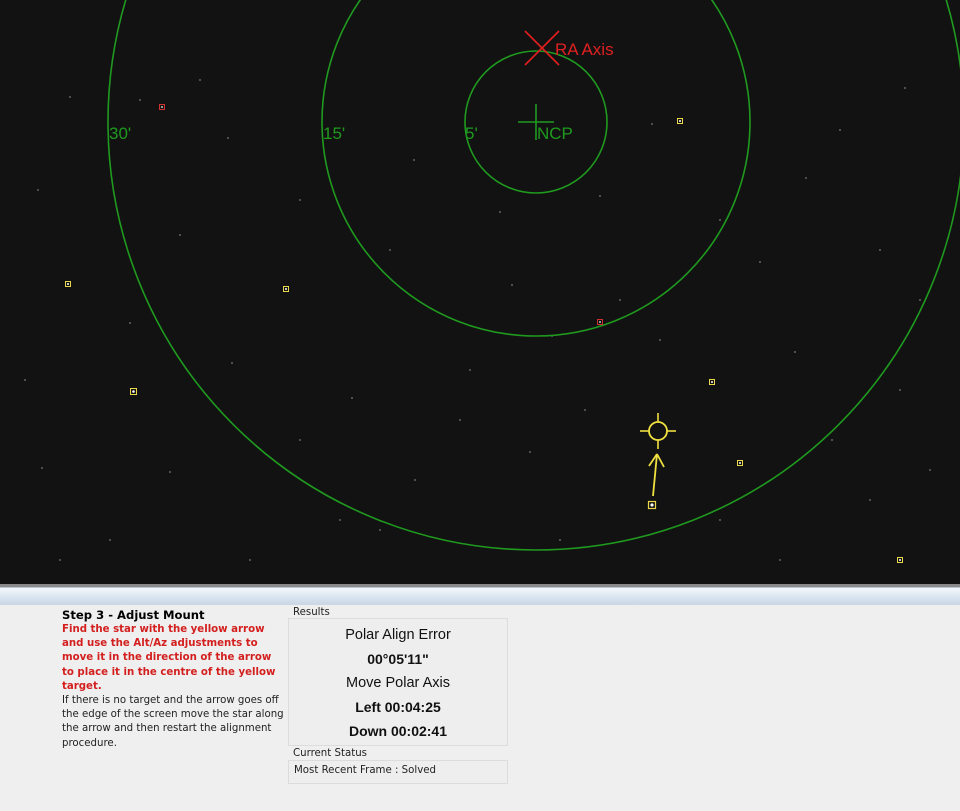  I want to click on move-polar-axis-label: Move Polar Axis, so click(398, 683).